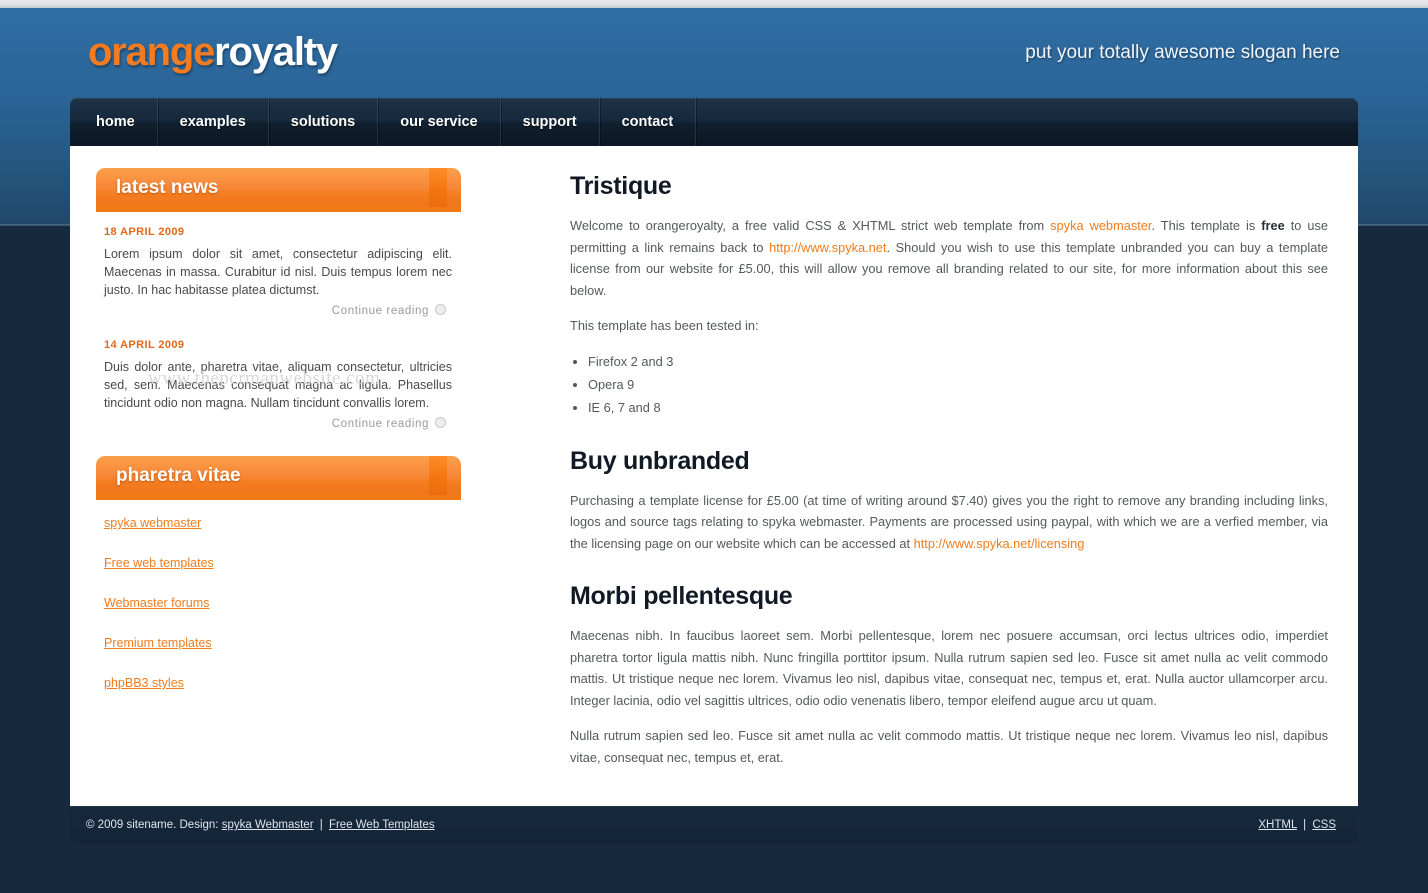 The height and width of the screenshot is (893, 1428). Describe the element at coordinates (324, 122) in the screenshot. I see `nav-item-solutions: solutions` at that location.